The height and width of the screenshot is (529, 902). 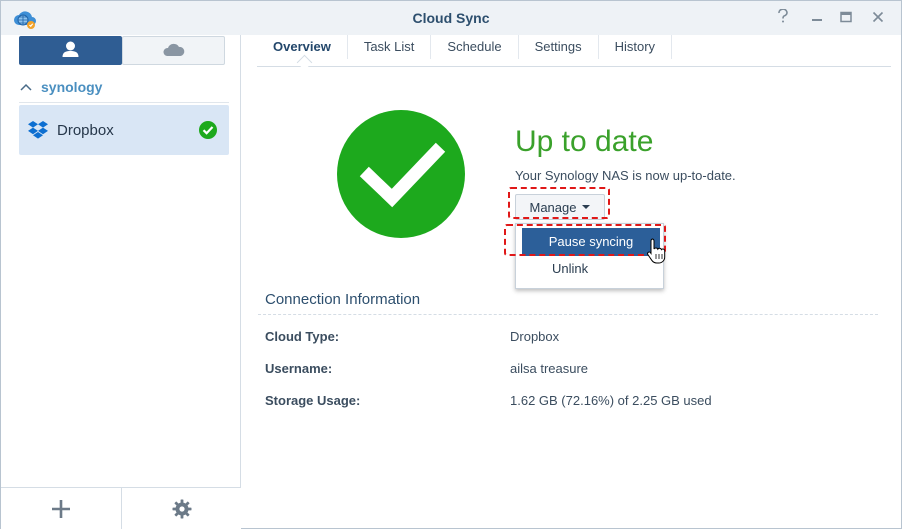 What do you see at coordinates (26, 87) in the screenshot?
I see `chevron-up-icon` at bounding box center [26, 87].